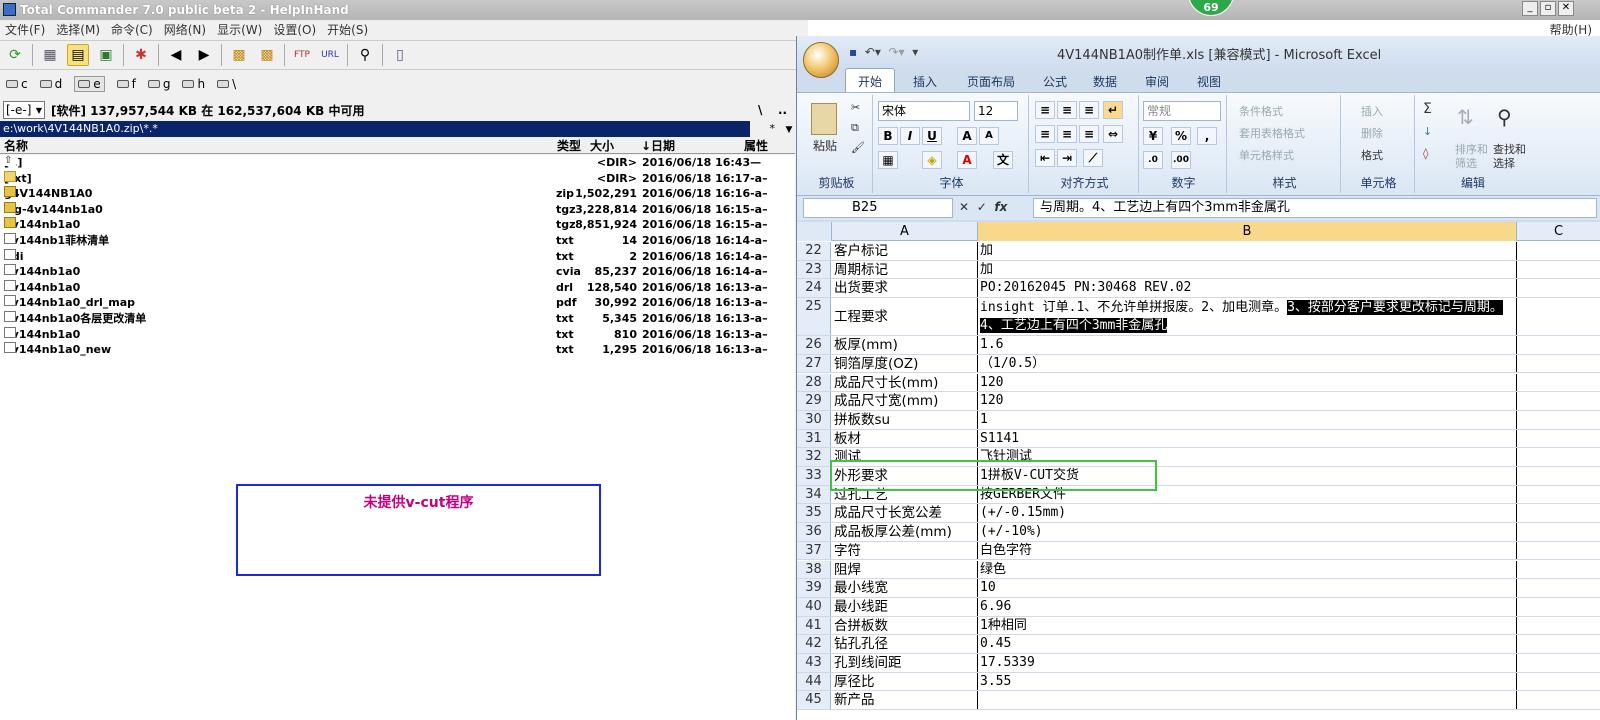  What do you see at coordinates (1157, 81) in the screenshot?
I see `ribbon-tab: 审阅` at bounding box center [1157, 81].